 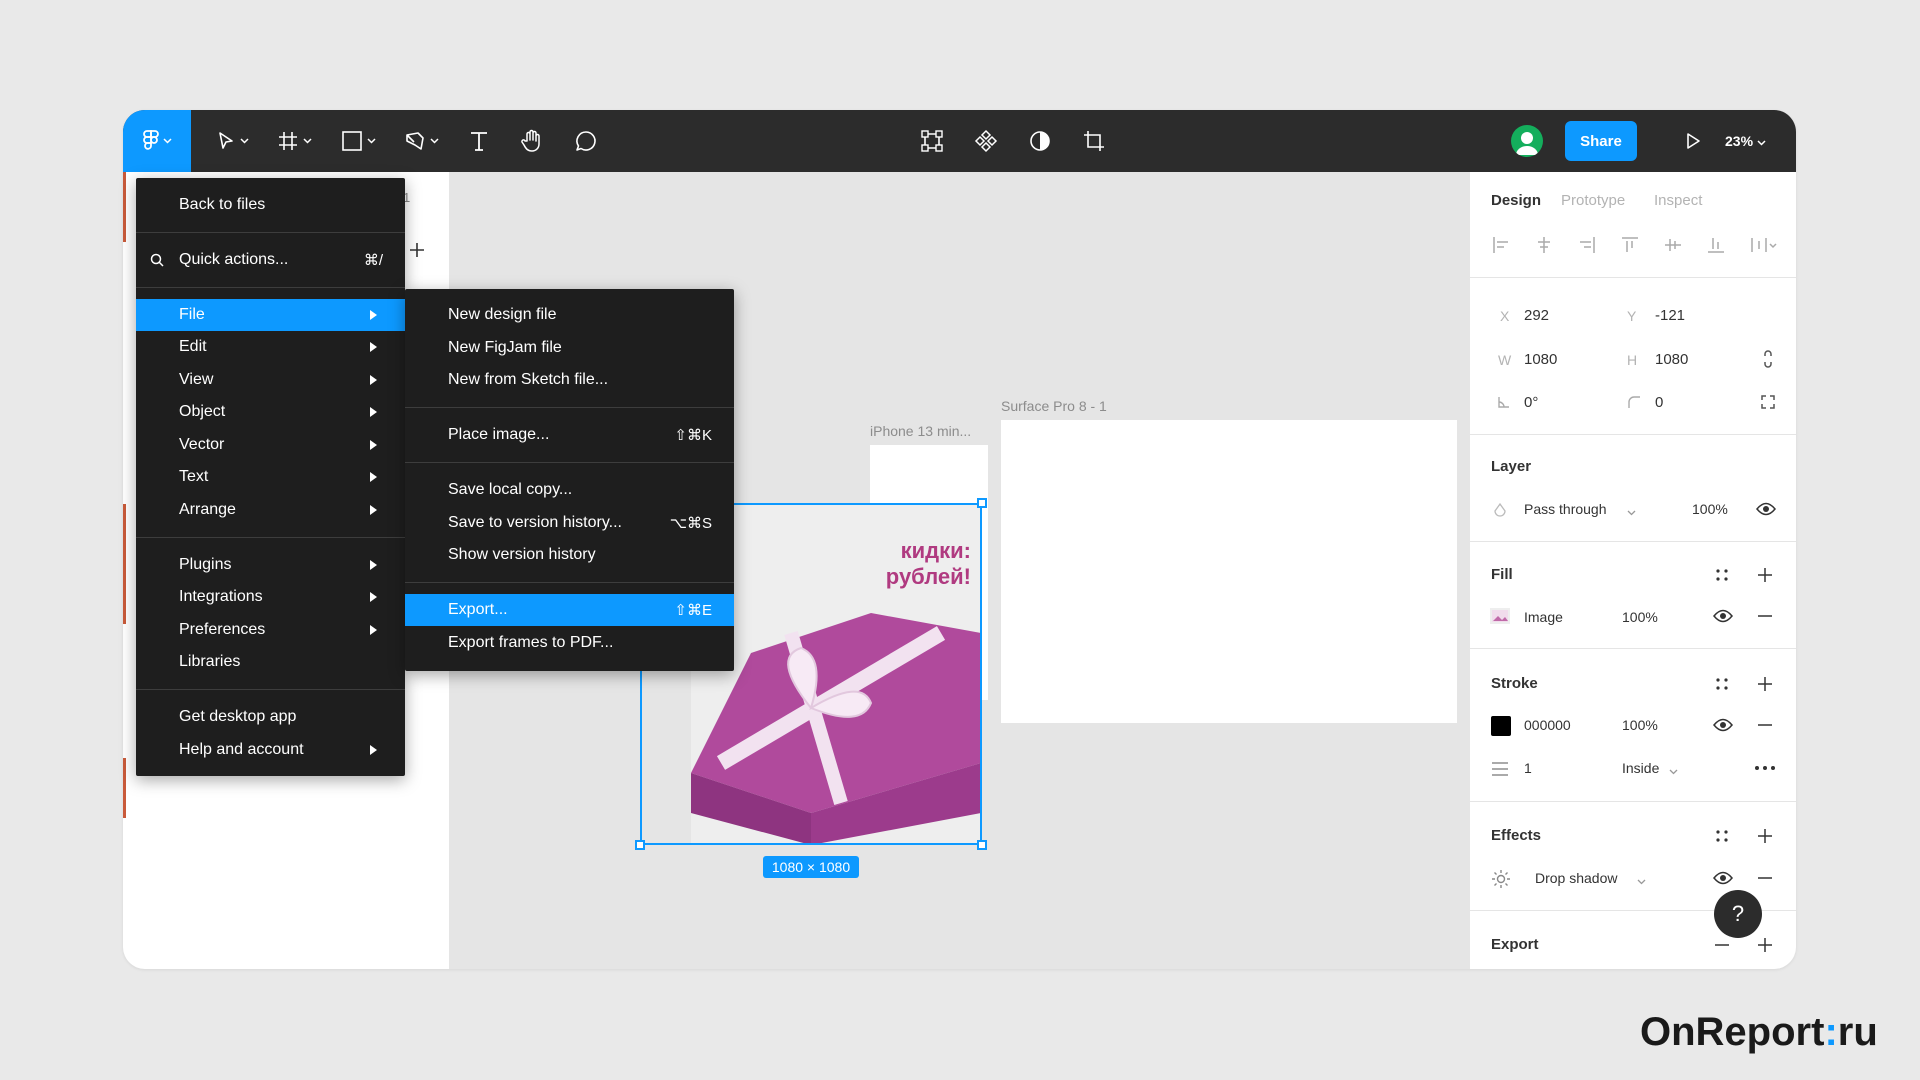 What do you see at coordinates (1593, 200) in the screenshot?
I see `tab-prototype: Prototype` at bounding box center [1593, 200].